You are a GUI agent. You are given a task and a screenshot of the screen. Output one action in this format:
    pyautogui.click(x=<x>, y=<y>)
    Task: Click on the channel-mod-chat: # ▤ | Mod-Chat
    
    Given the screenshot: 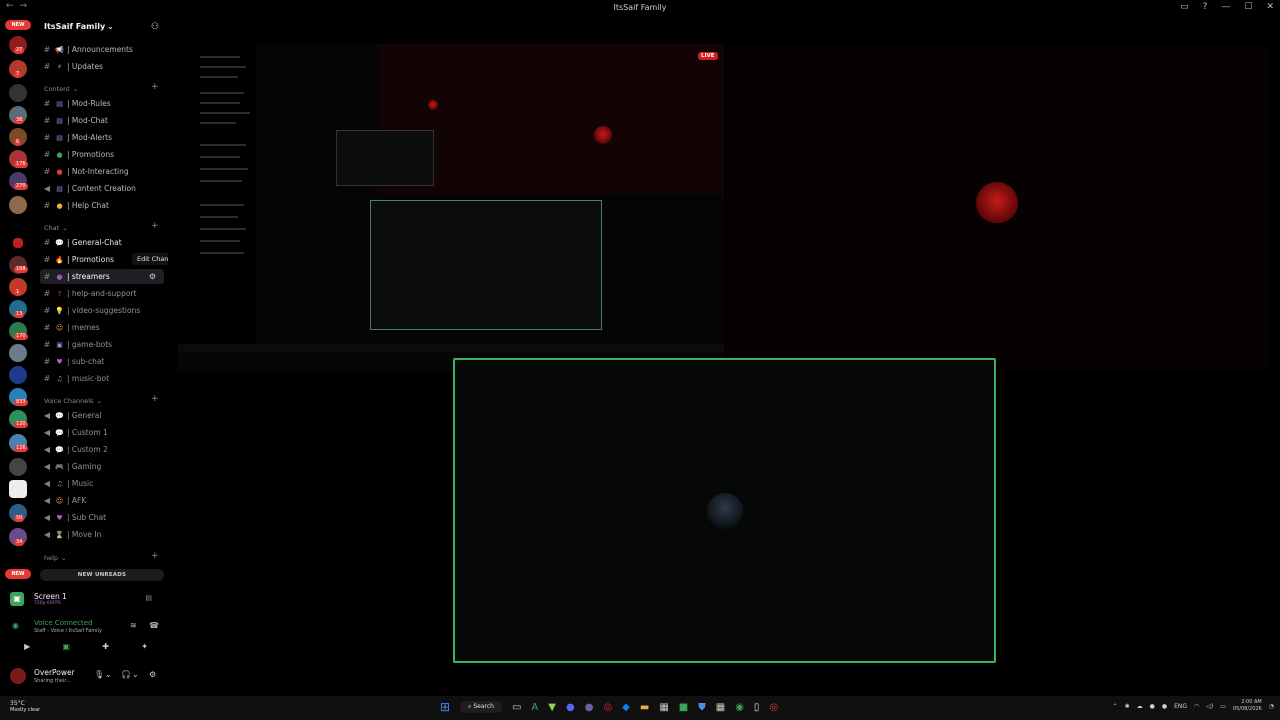 What is the action you would take?
    pyautogui.click(x=102, y=120)
    